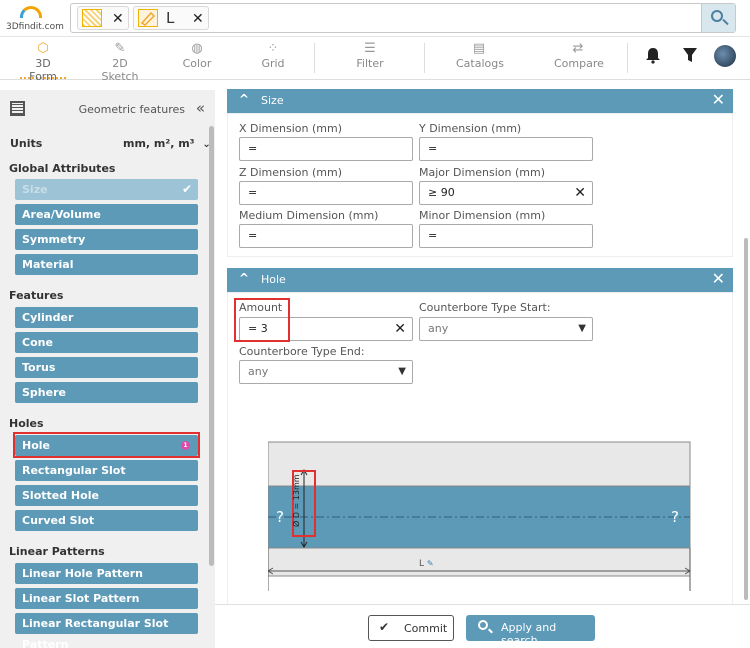  I want to click on sidebar-item-label: Torus, so click(39, 367).